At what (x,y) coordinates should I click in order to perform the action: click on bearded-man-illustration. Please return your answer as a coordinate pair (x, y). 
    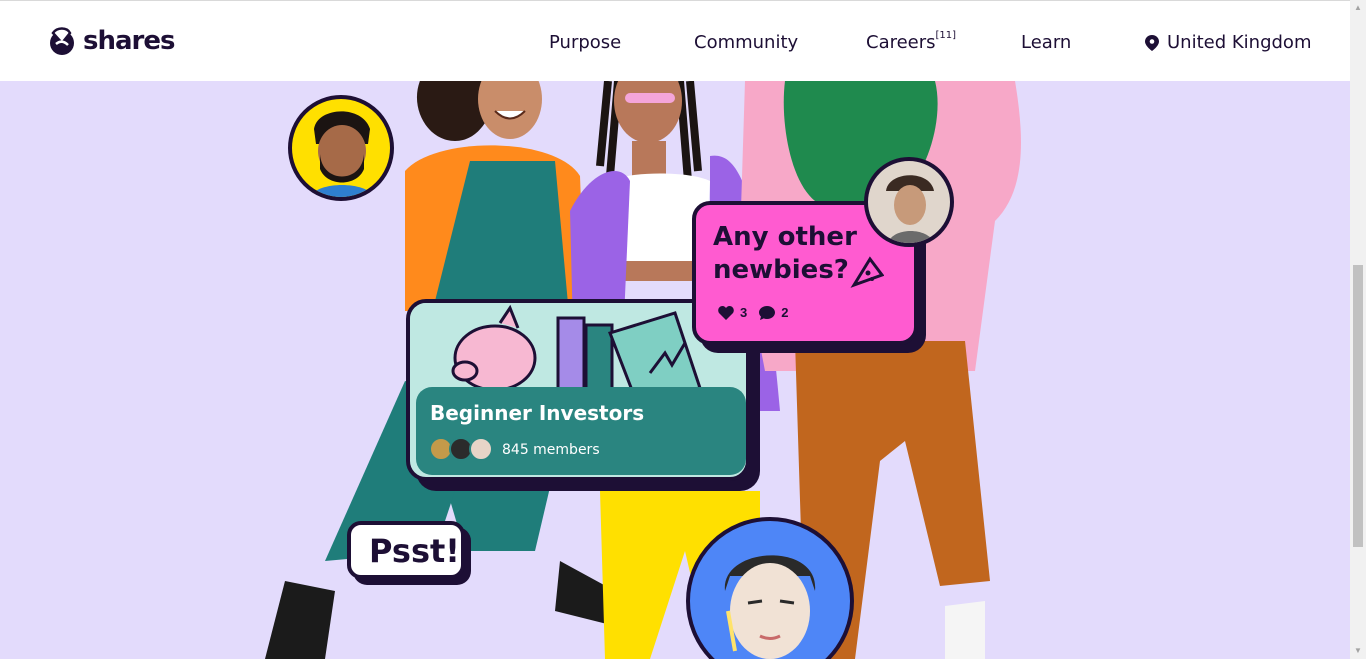
    Looking at the image, I should click on (342, 154).